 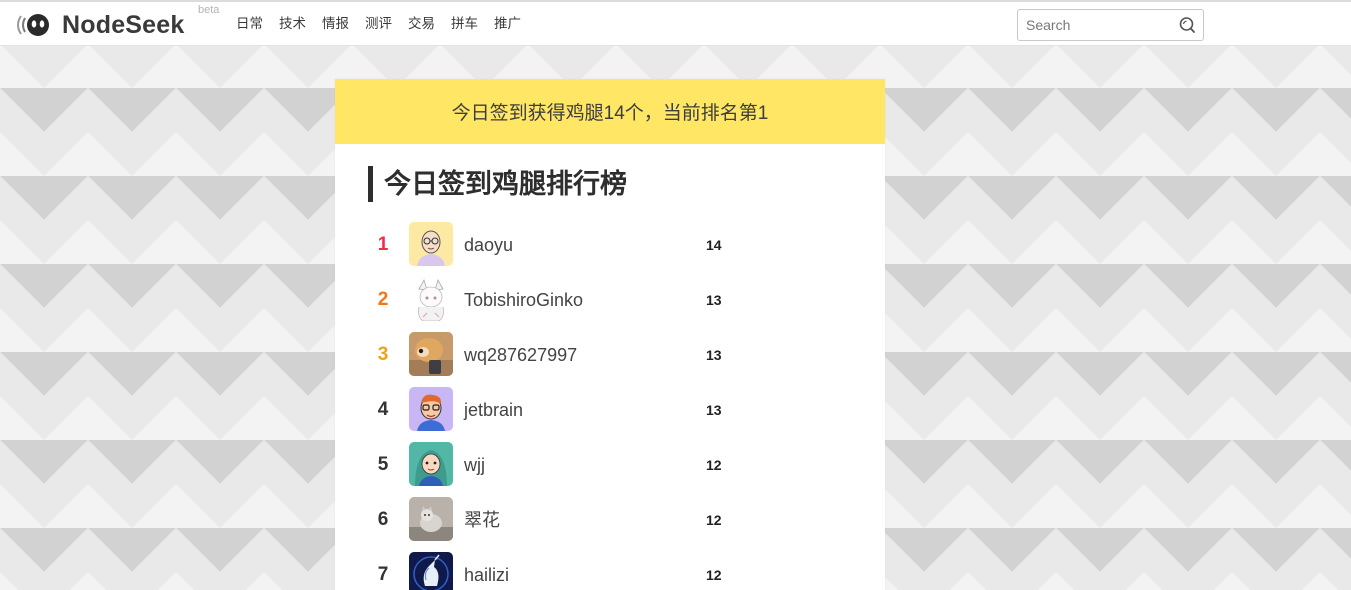 I want to click on leaderboard-row: 5 wjj 12, so click(x=610, y=469).